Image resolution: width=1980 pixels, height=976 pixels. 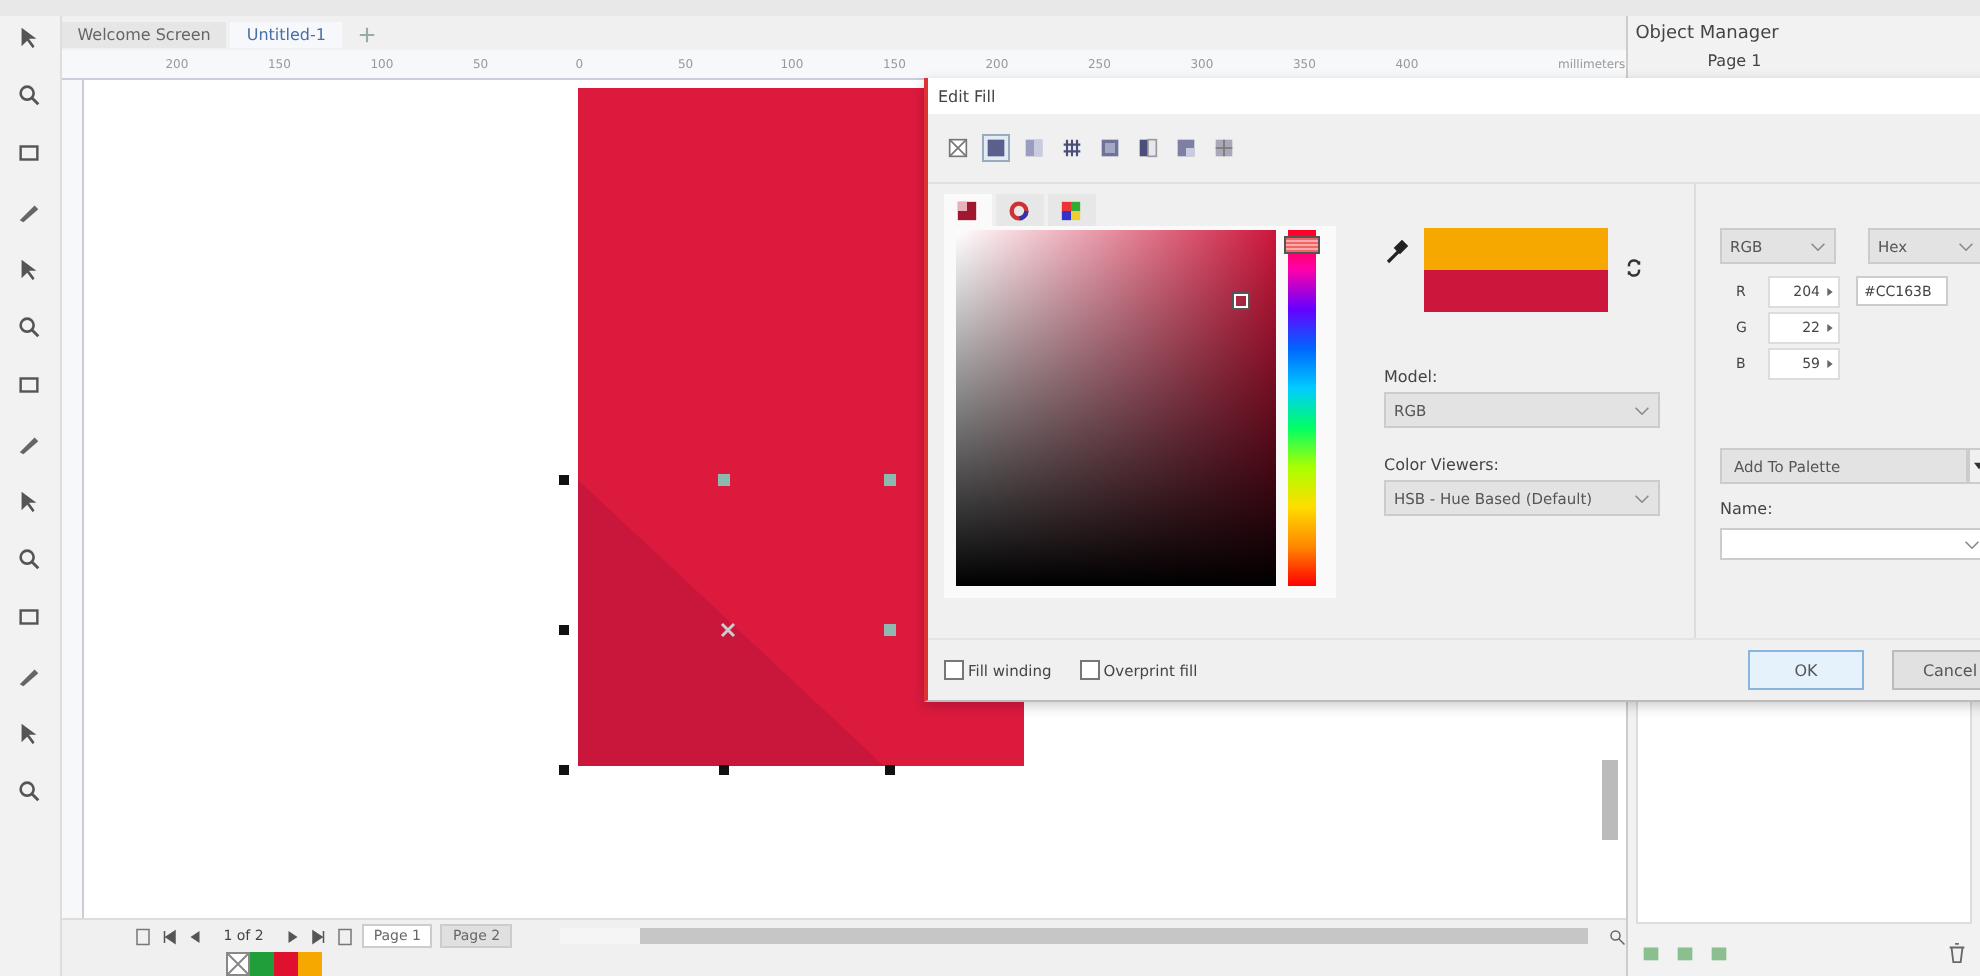 What do you see at coordinates (1116, 408) in the screenshot?
I see `color-field` at bounding box center [1116, 408].